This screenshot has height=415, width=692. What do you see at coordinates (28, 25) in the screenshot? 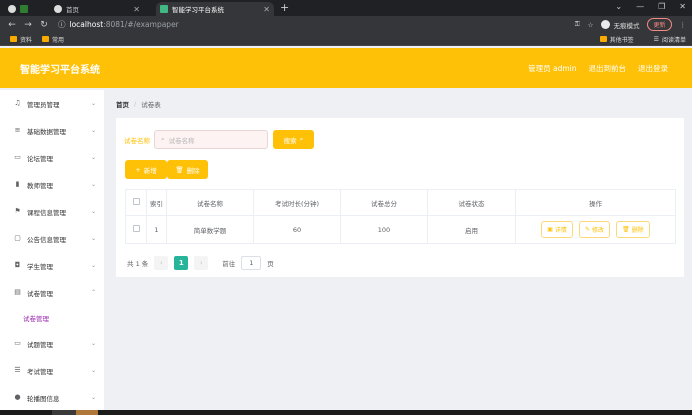
I see `forward-icon: →` at bounding box center [28, 25].